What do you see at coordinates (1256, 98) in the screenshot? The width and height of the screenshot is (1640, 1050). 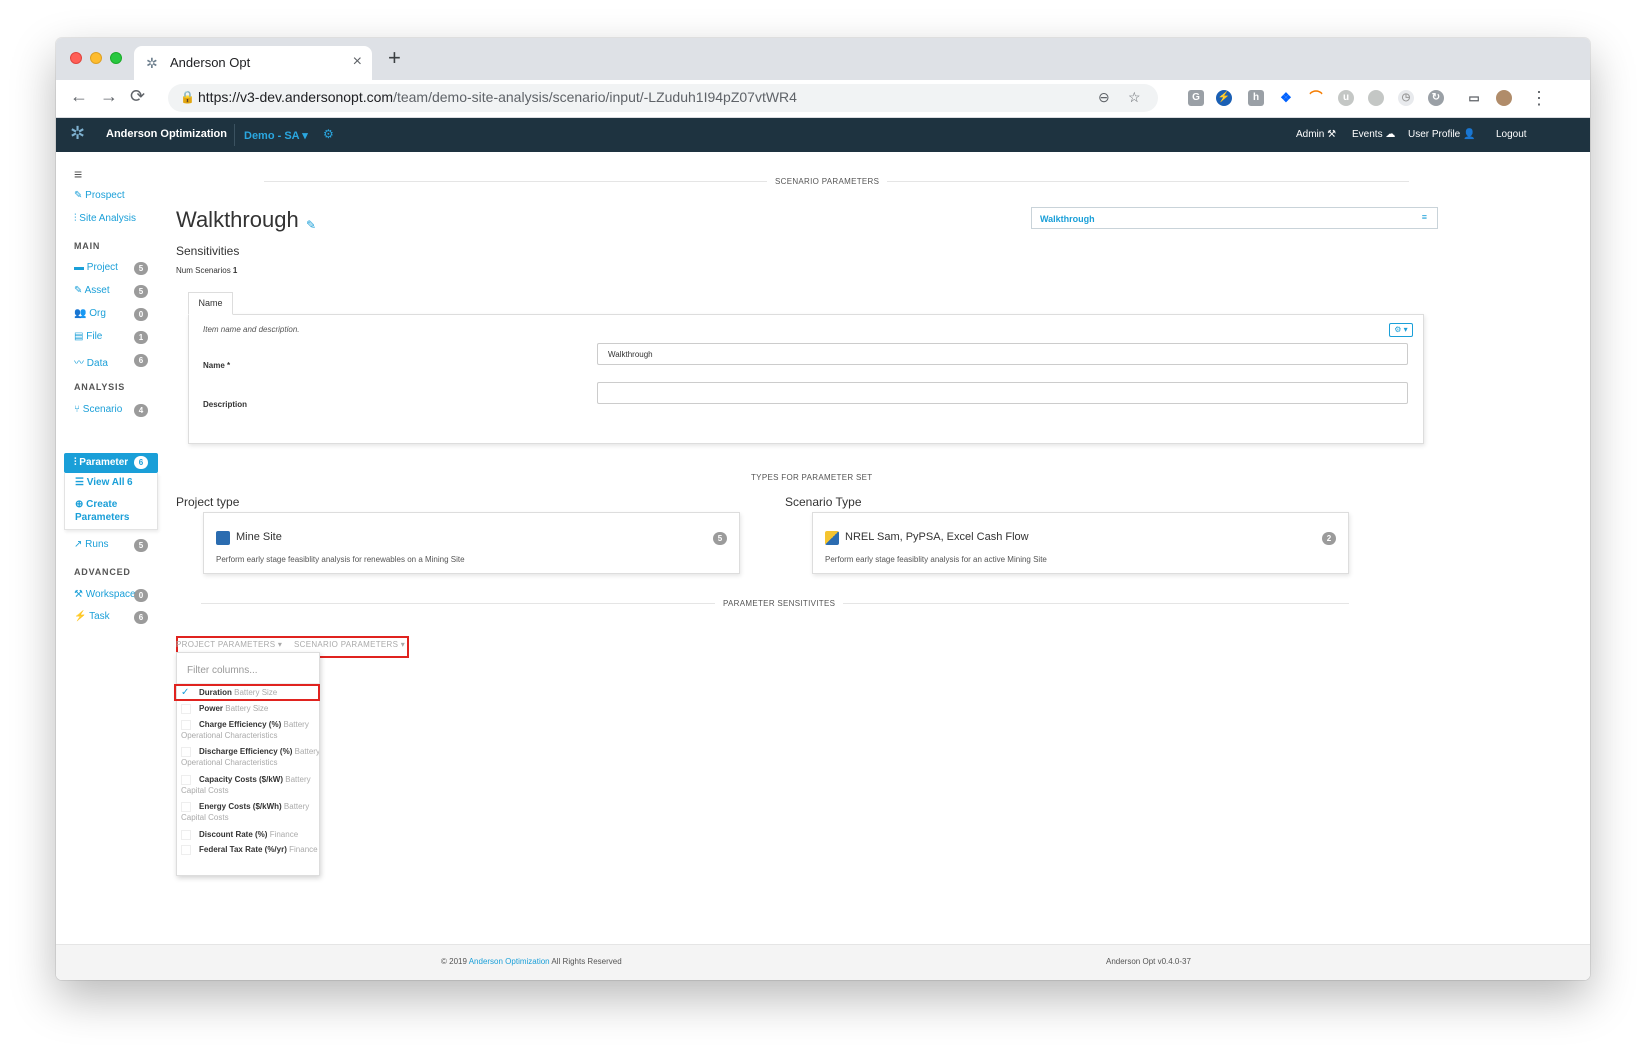 I see `h-extension-icon: h` at bounding box center [1256, 98].